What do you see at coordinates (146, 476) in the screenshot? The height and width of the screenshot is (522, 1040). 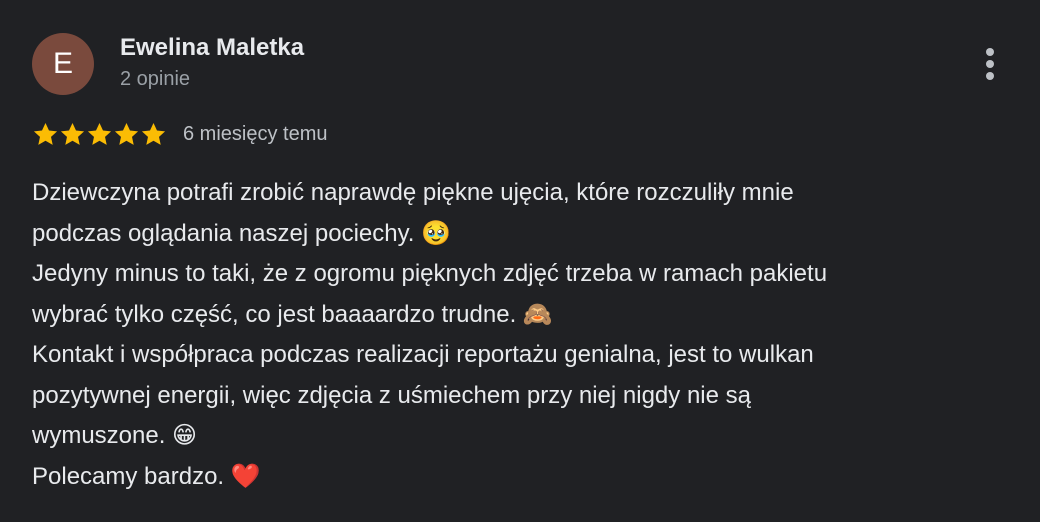 I see `review-text-line: Polecamy bardzo. ❤️` at bounding box center [146, 476].